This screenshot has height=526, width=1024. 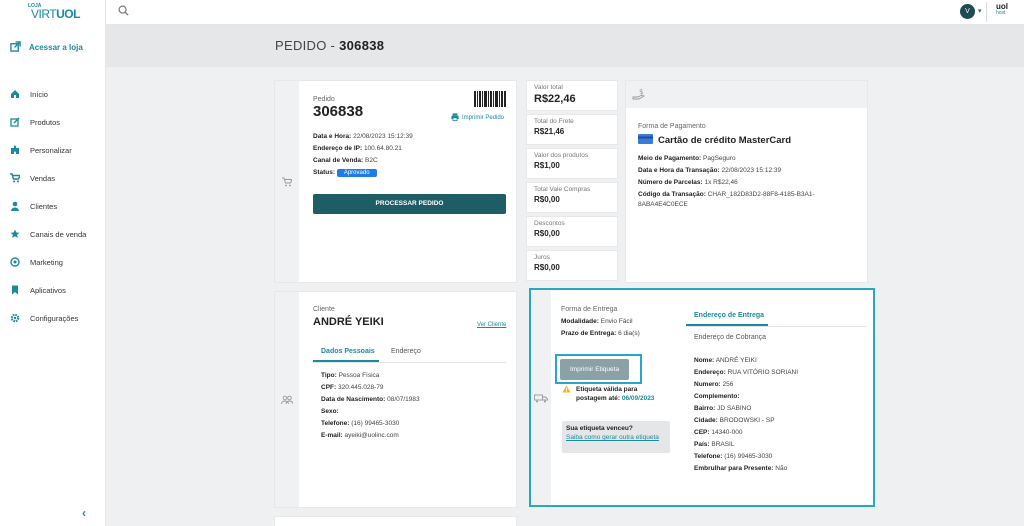 I want to click on users-icon, so click(x=287, y=401).